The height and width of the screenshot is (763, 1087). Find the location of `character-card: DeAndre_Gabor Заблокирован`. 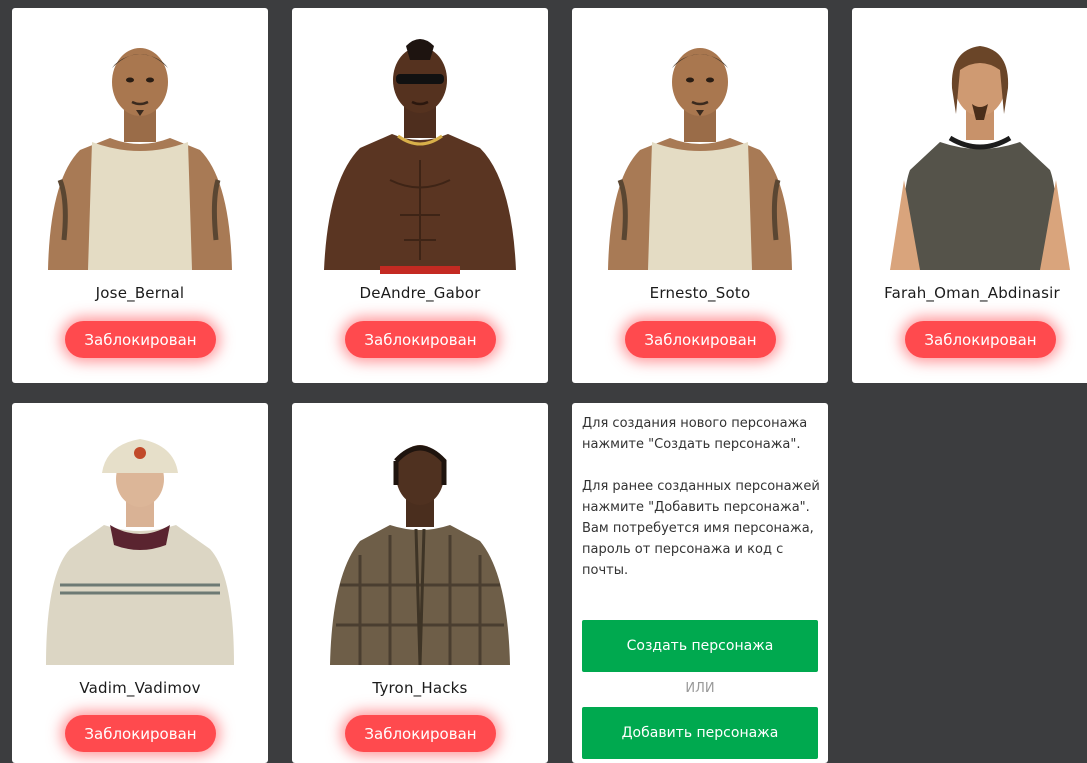

character-card: DeAndre_Gabor Заблокирован is located at coordinates (420, 195).